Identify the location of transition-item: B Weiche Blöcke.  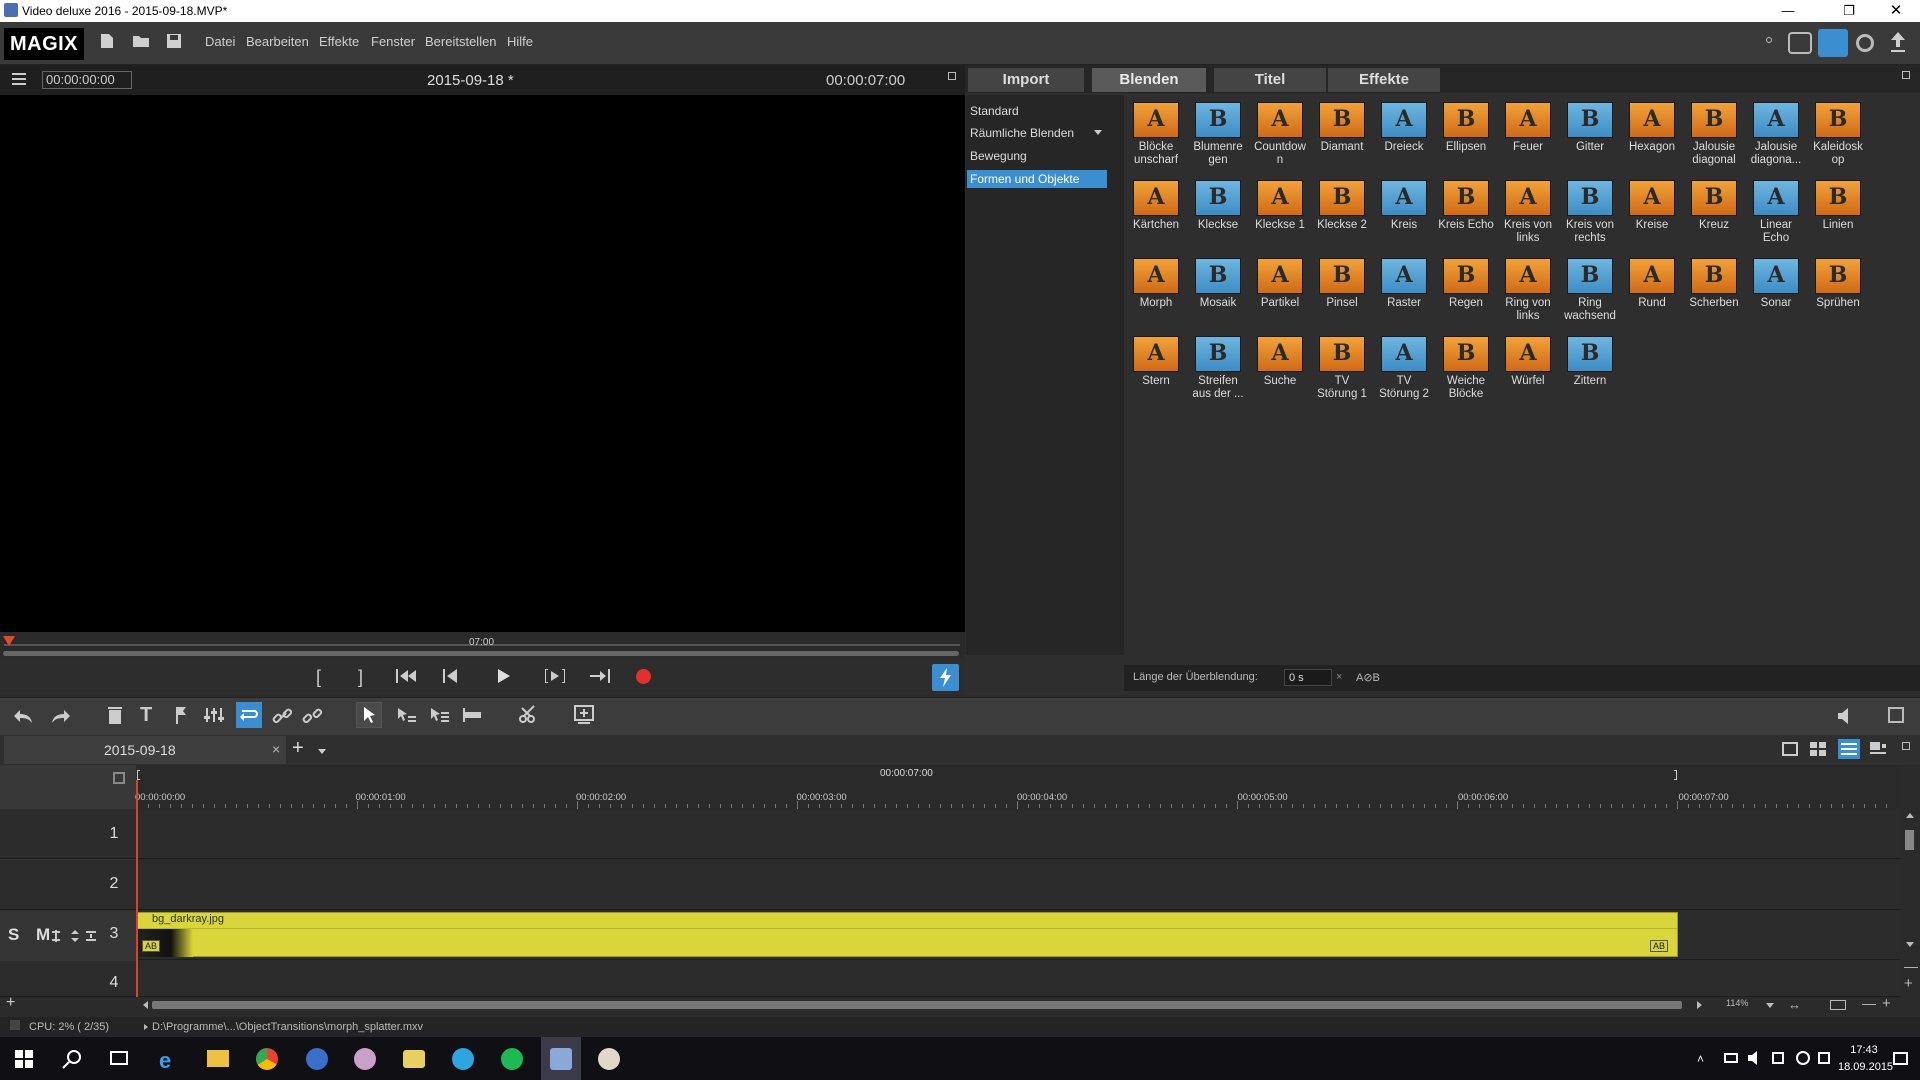
(1466, 374).